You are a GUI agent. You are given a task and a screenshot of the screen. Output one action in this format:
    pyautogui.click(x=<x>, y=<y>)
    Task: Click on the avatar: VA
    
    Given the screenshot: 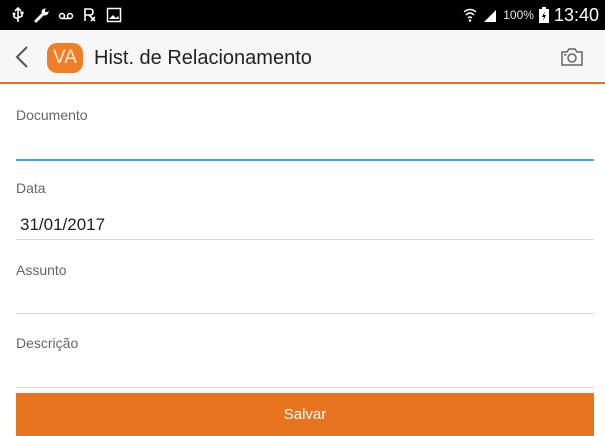 What is the action you would take?
    pyautogui.click(x=65, y=58)
    